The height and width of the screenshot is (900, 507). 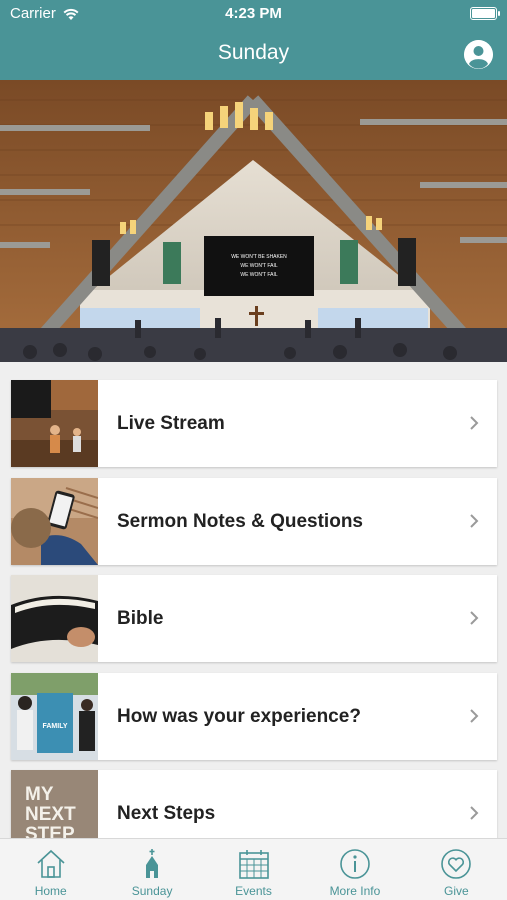 I want to click on menu-item-experience: FAMILY How was your experience?, so click(x=254, y=716).